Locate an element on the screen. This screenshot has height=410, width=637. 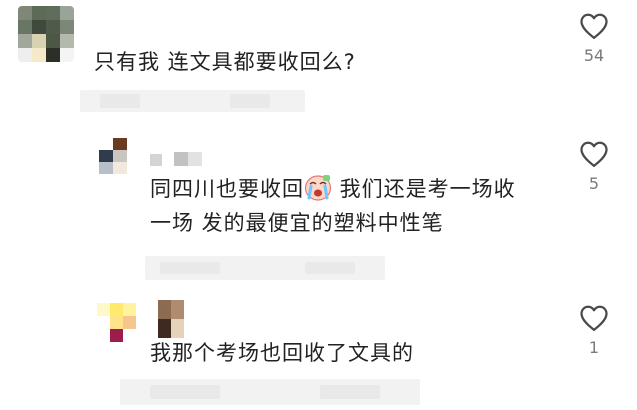
like-button: 1 is located at coordinates (594, 330).